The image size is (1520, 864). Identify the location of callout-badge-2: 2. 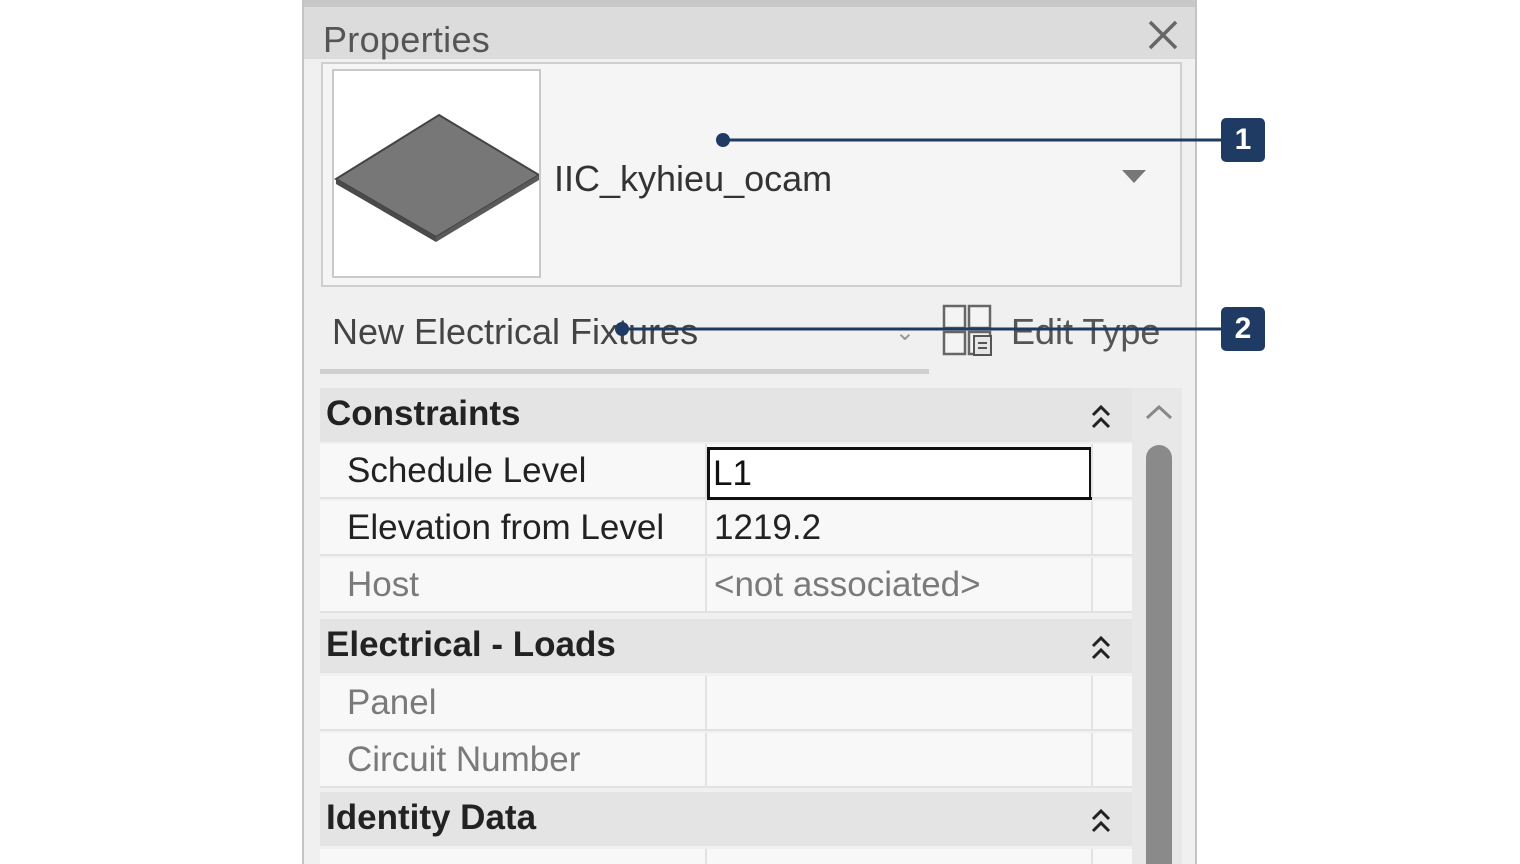
(1243, 329).